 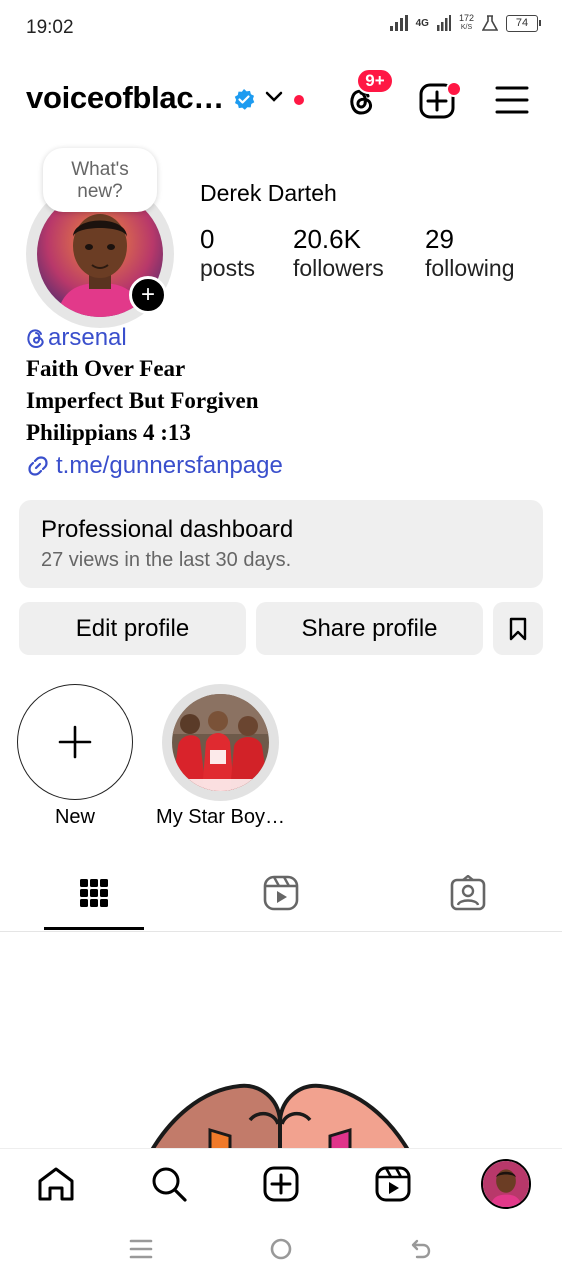 I want to click on back-system-button, so click(x=421, y=1249).